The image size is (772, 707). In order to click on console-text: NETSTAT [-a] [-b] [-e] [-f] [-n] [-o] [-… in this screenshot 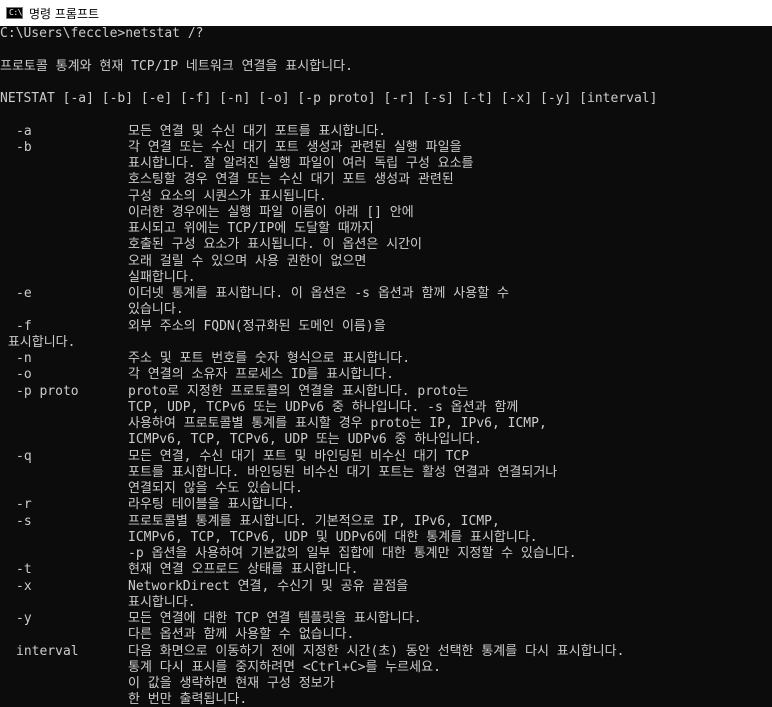, I will do `click(329, 98)`.